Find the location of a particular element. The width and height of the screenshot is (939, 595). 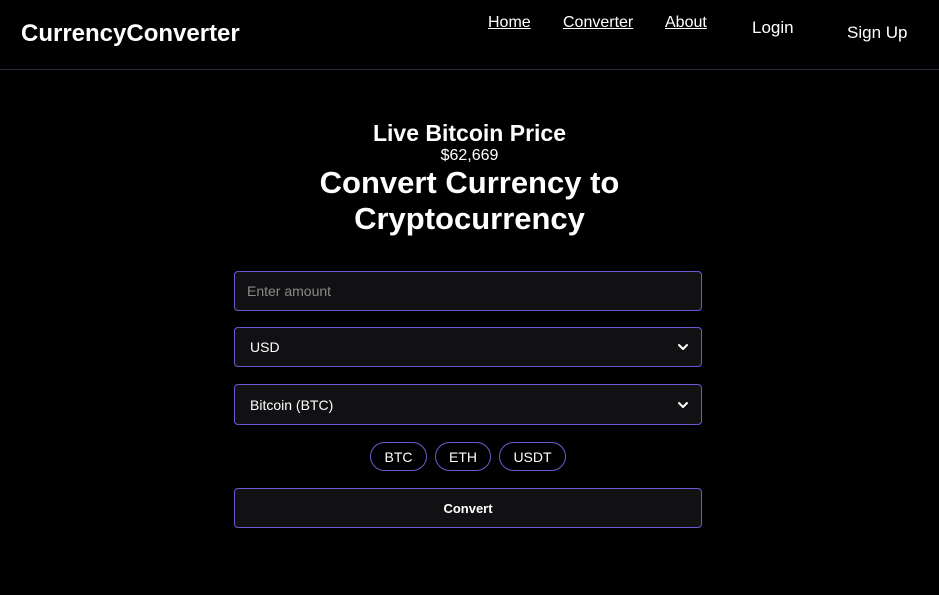

quick-pick-eth-button: ETH is located at coordinates (463, 456).